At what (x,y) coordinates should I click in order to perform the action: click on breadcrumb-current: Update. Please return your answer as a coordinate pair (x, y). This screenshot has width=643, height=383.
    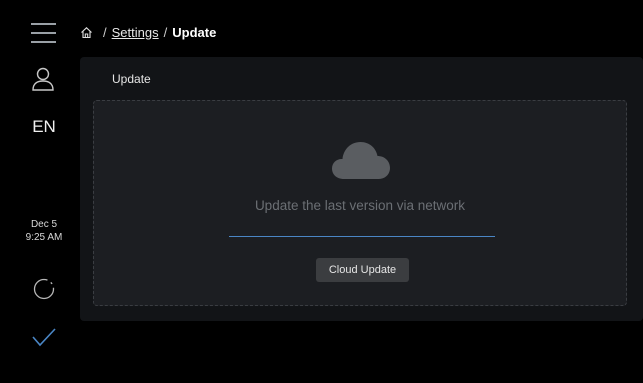
    Looking at the image, I should click on (194, 32).